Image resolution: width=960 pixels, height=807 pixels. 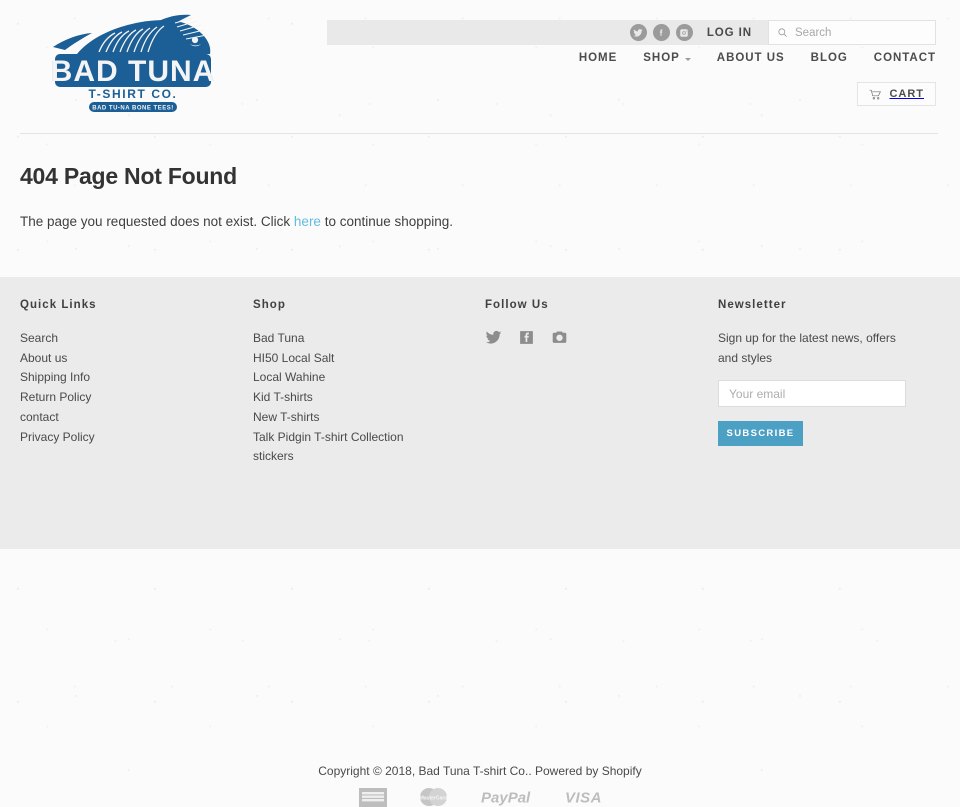 I want to click on footer-link-hi50-local-salt: HI50 Local Salt, so click(x=369, y=359).